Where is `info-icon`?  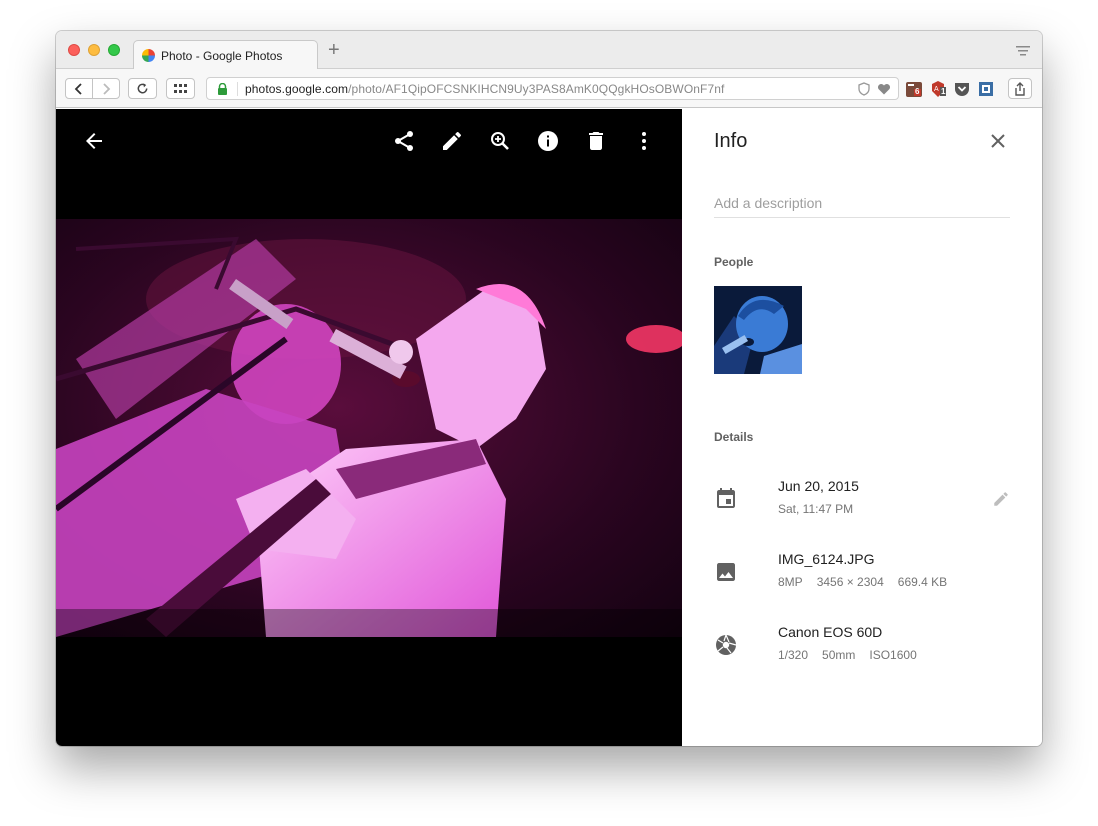 info-icon is located at coordinates (548, 141).